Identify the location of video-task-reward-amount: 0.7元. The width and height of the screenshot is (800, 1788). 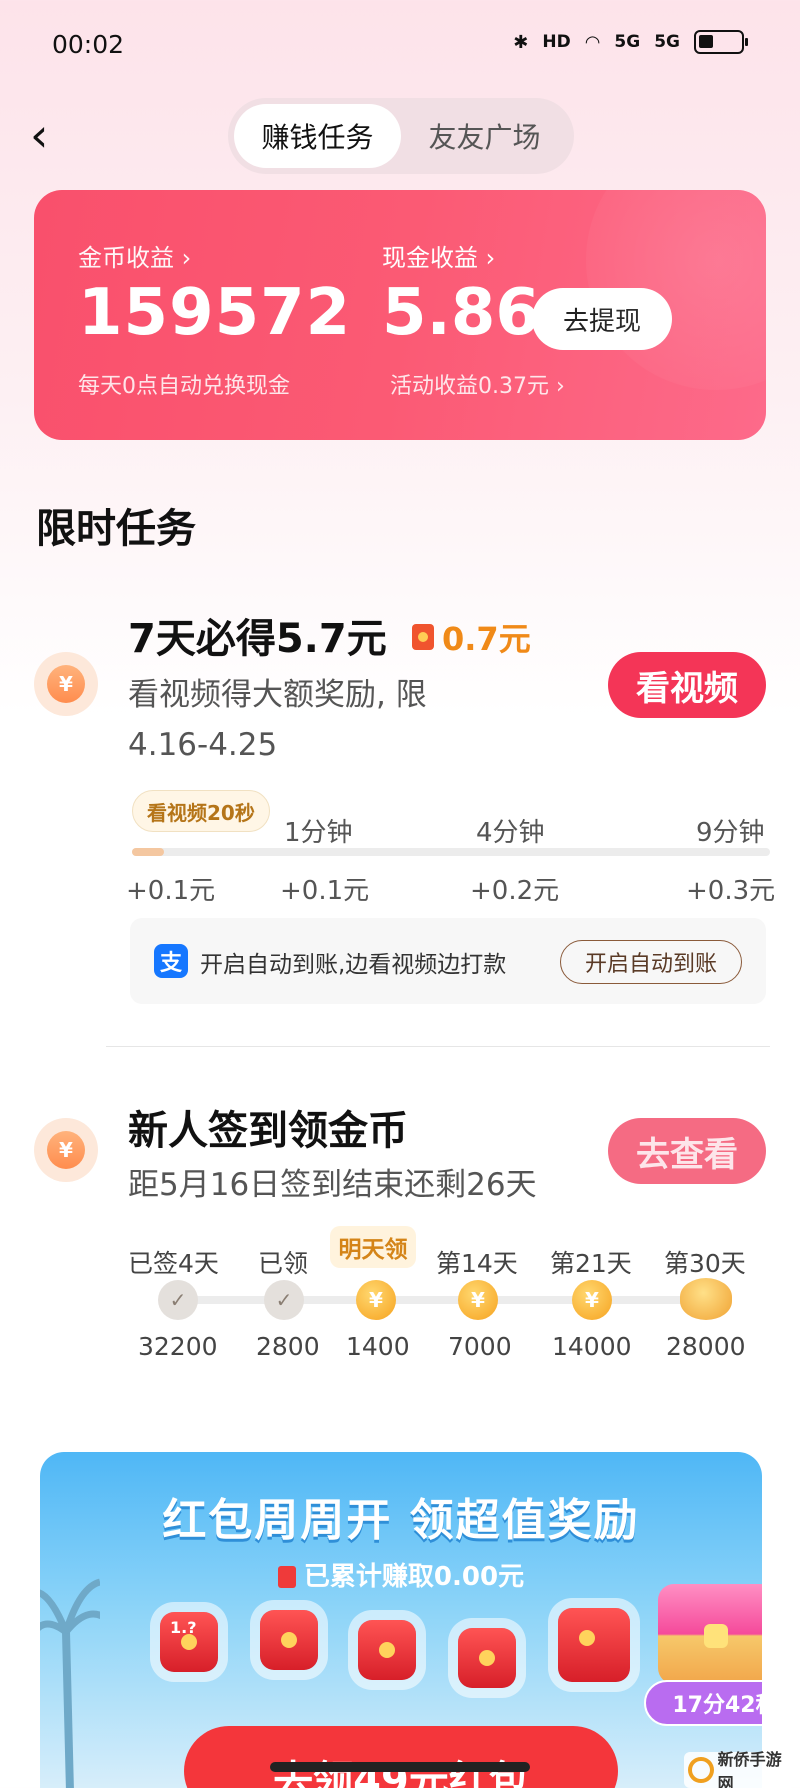
(486, 639).